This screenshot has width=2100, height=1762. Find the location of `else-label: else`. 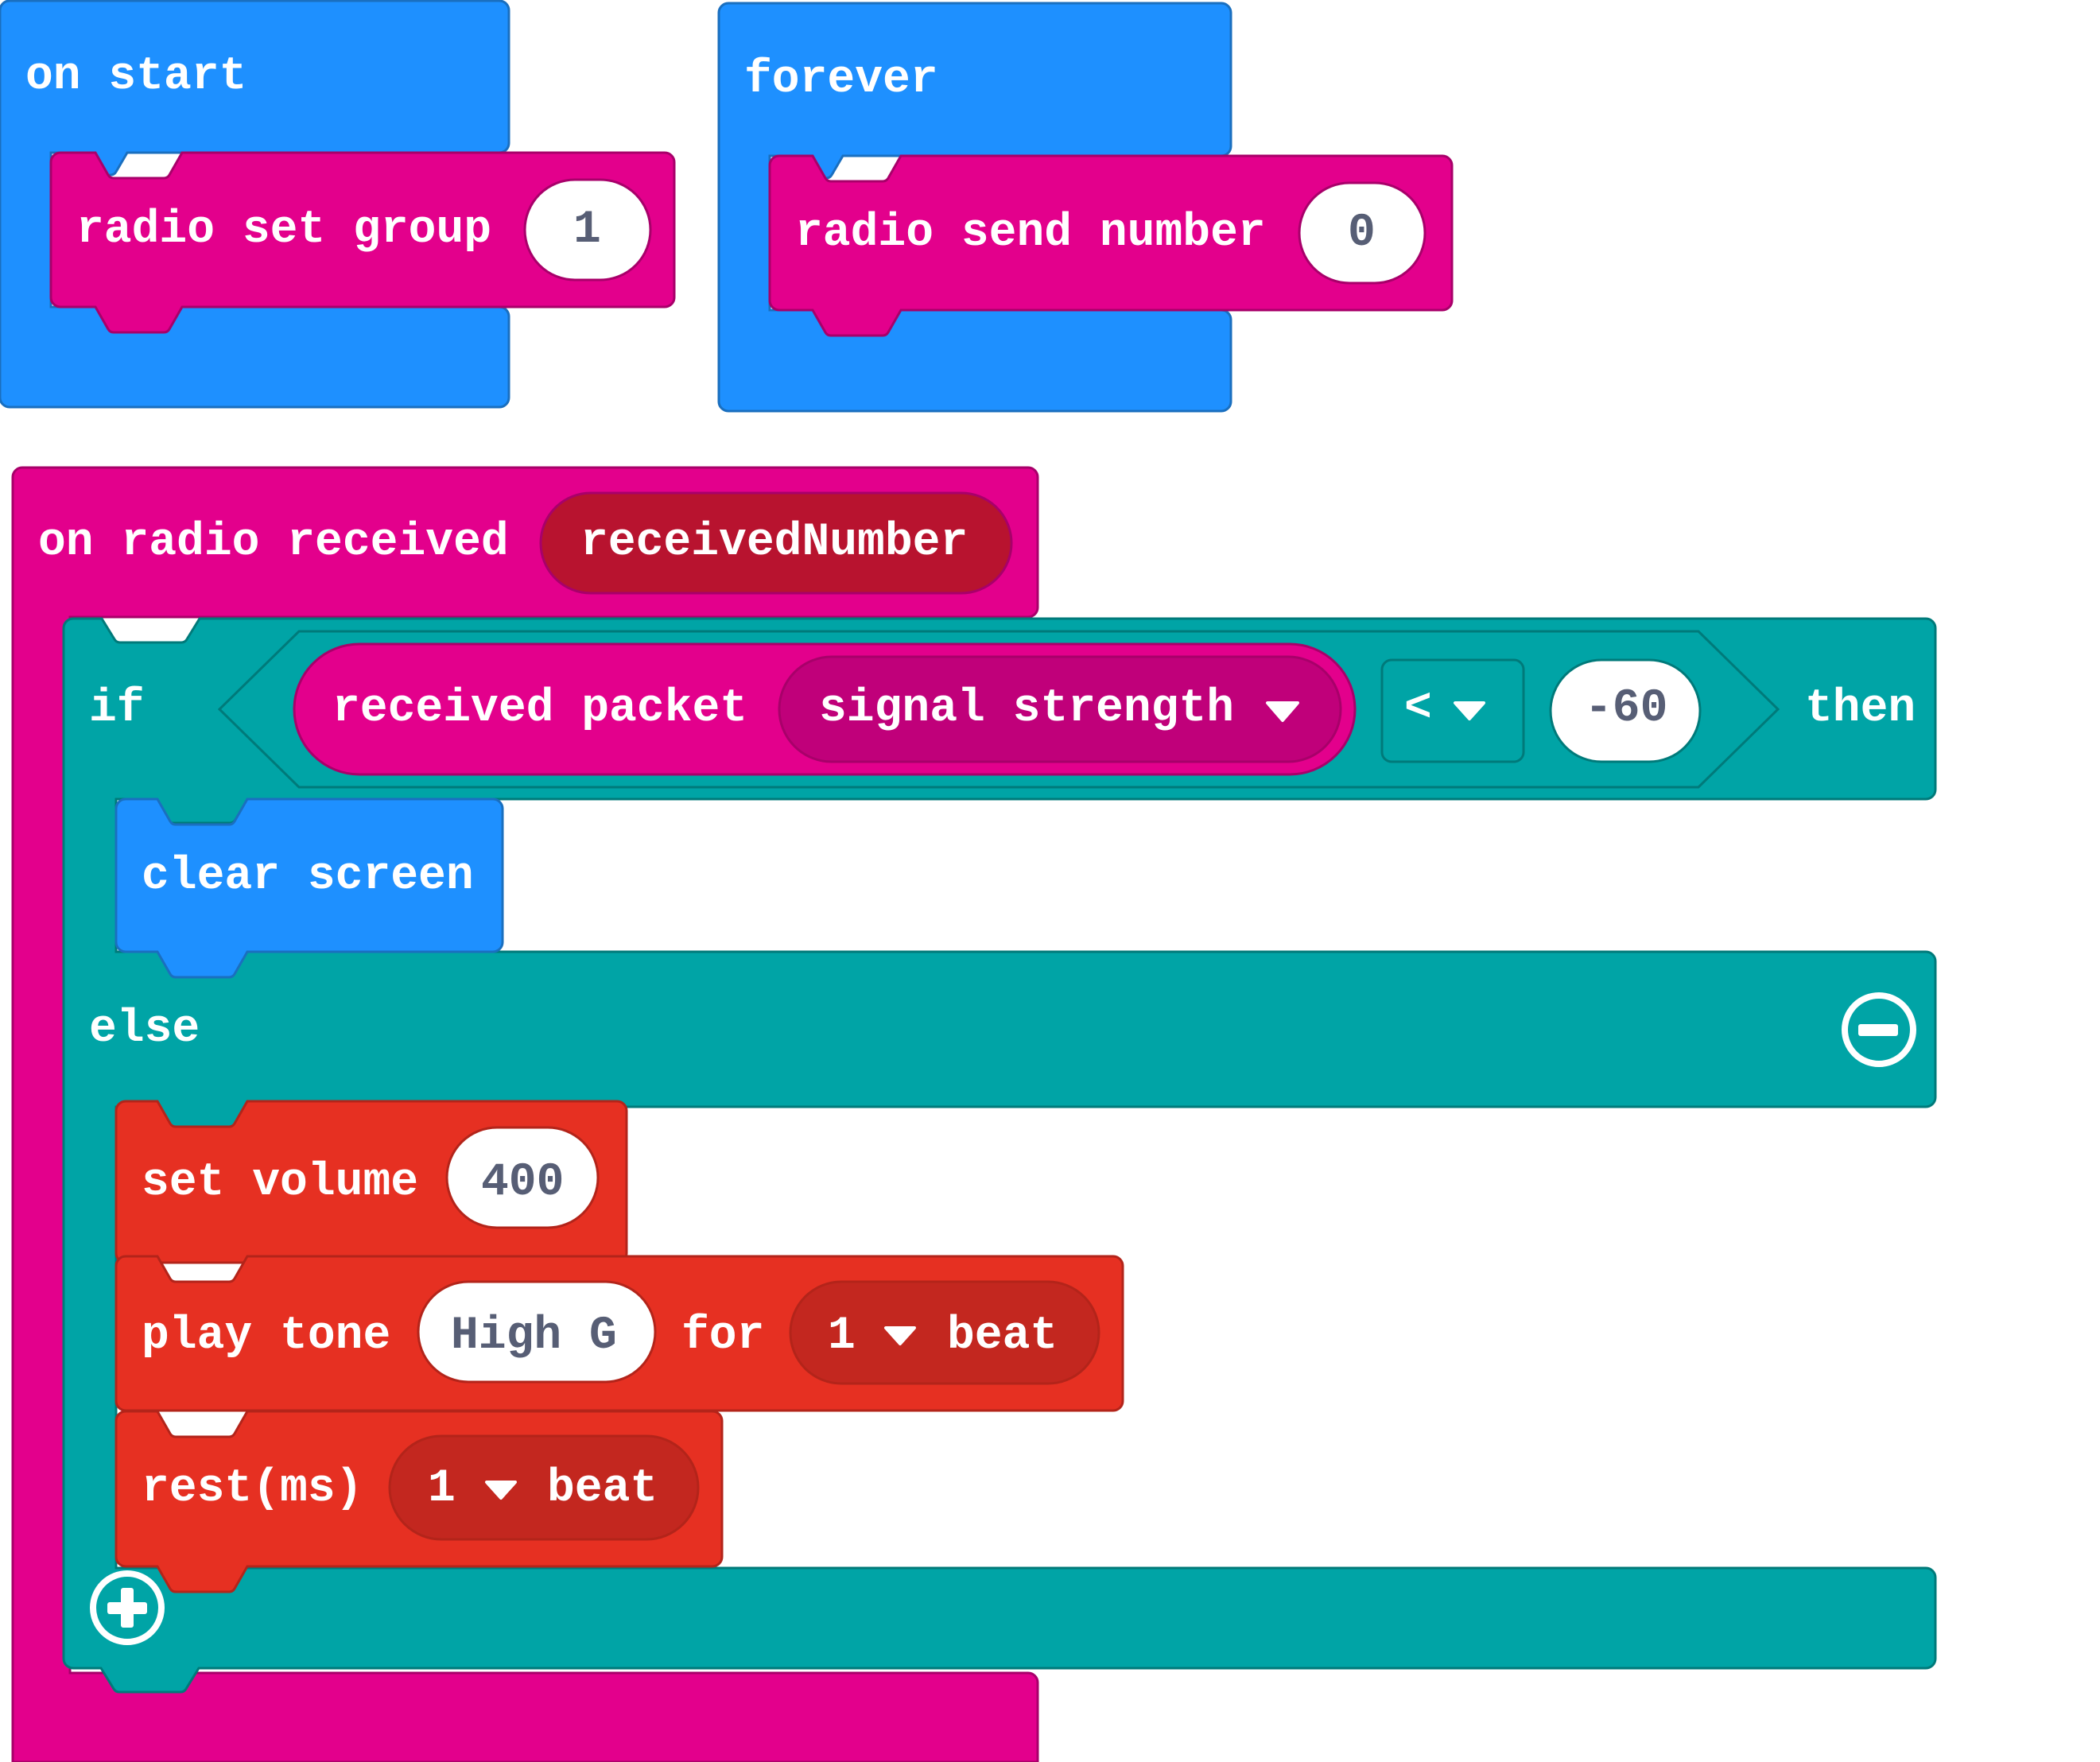

else-label: else is located at coordinates (144, 1029).